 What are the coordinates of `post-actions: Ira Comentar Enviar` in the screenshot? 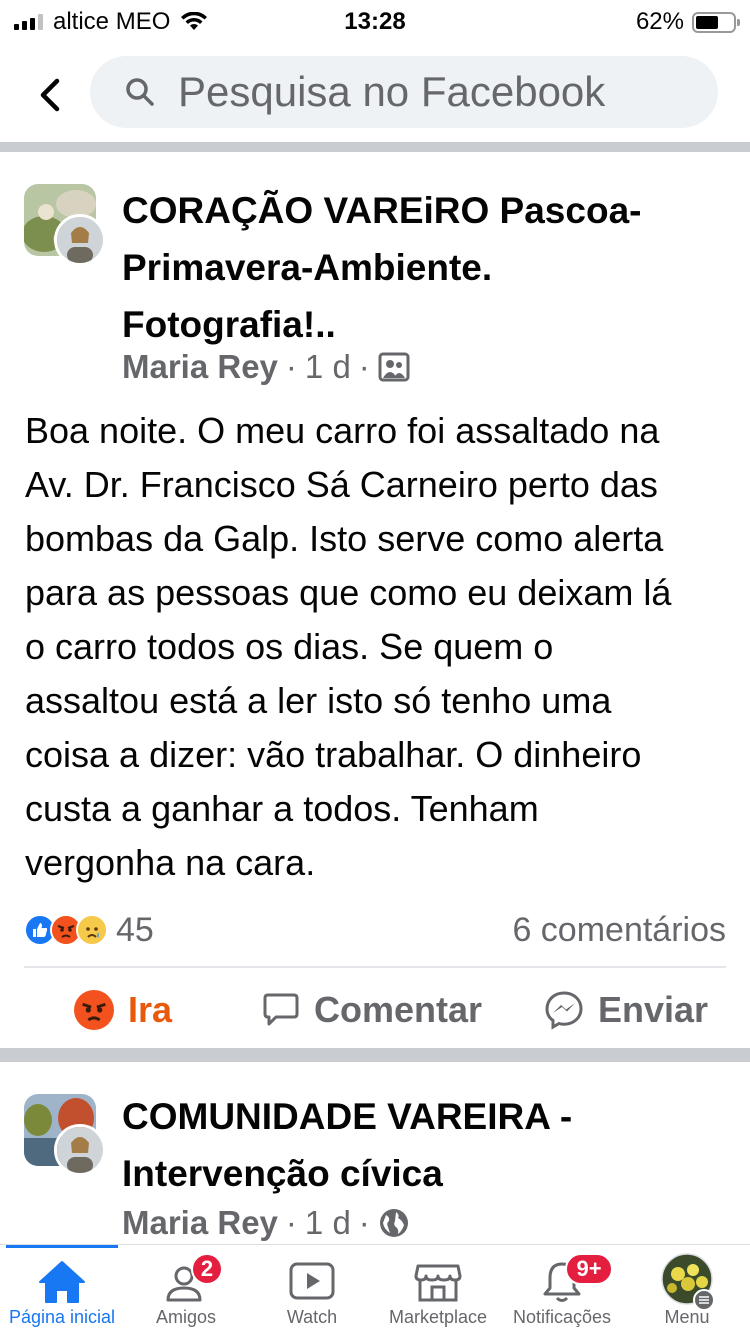 It's located at (375, 1010).